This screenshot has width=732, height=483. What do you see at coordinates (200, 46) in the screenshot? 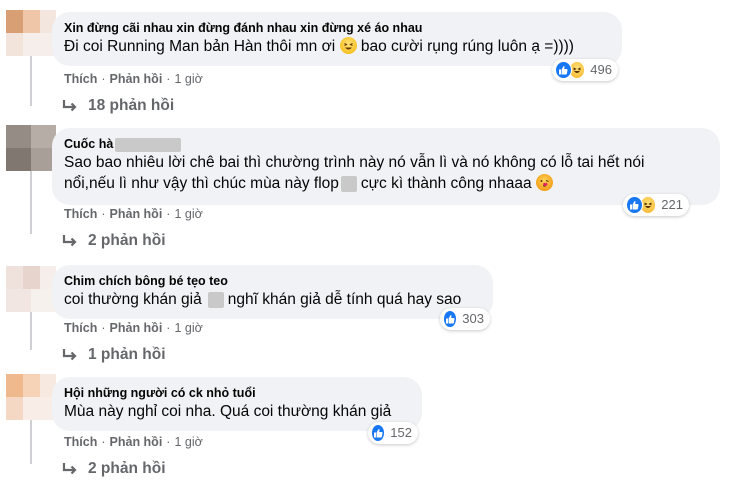
I see `comment-text-part: Đi coi Running Man bản Hàn thôi mn ơi` at bounding box center [200, 46].